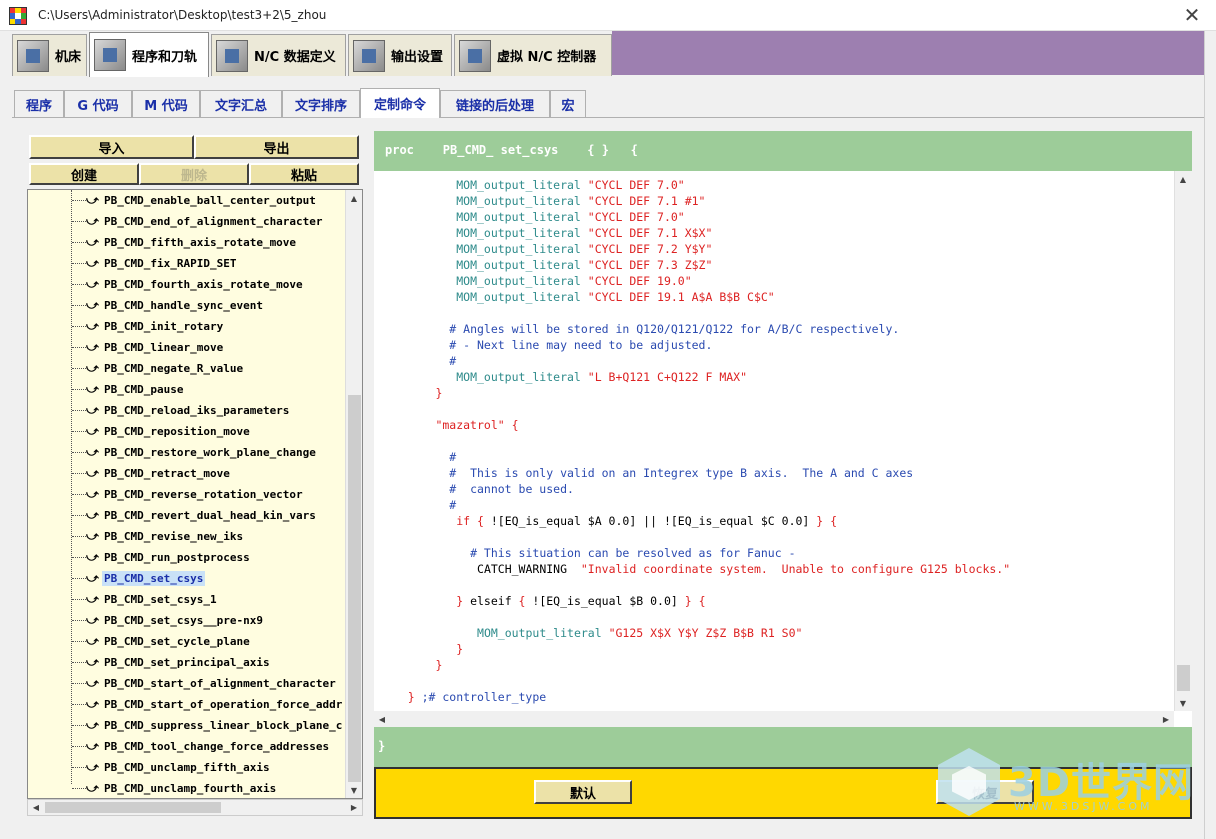  I want to click on tab-machine-tool: 机床, so click(49, 55).